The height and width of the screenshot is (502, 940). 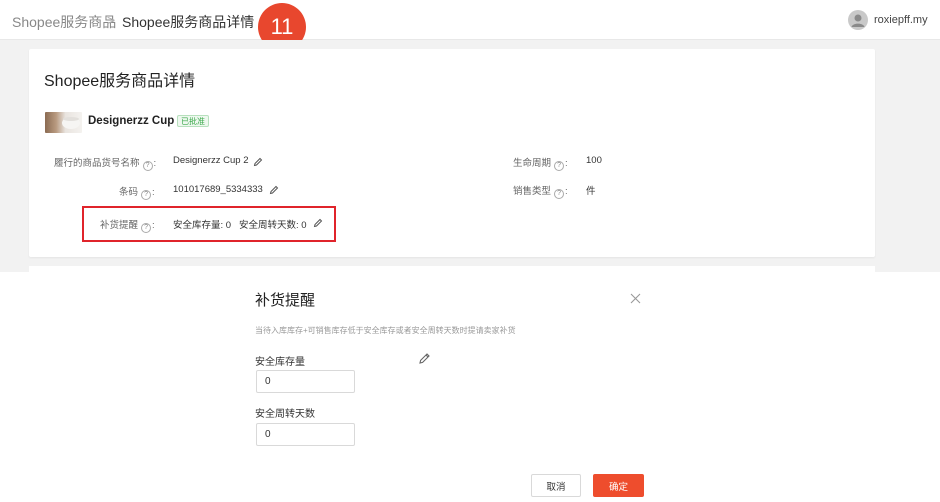 What do you see at coordinates (120, 81) in the screenshot?
I see `page-title: Shopee服务商品详情` at bounding box center [120, 81].